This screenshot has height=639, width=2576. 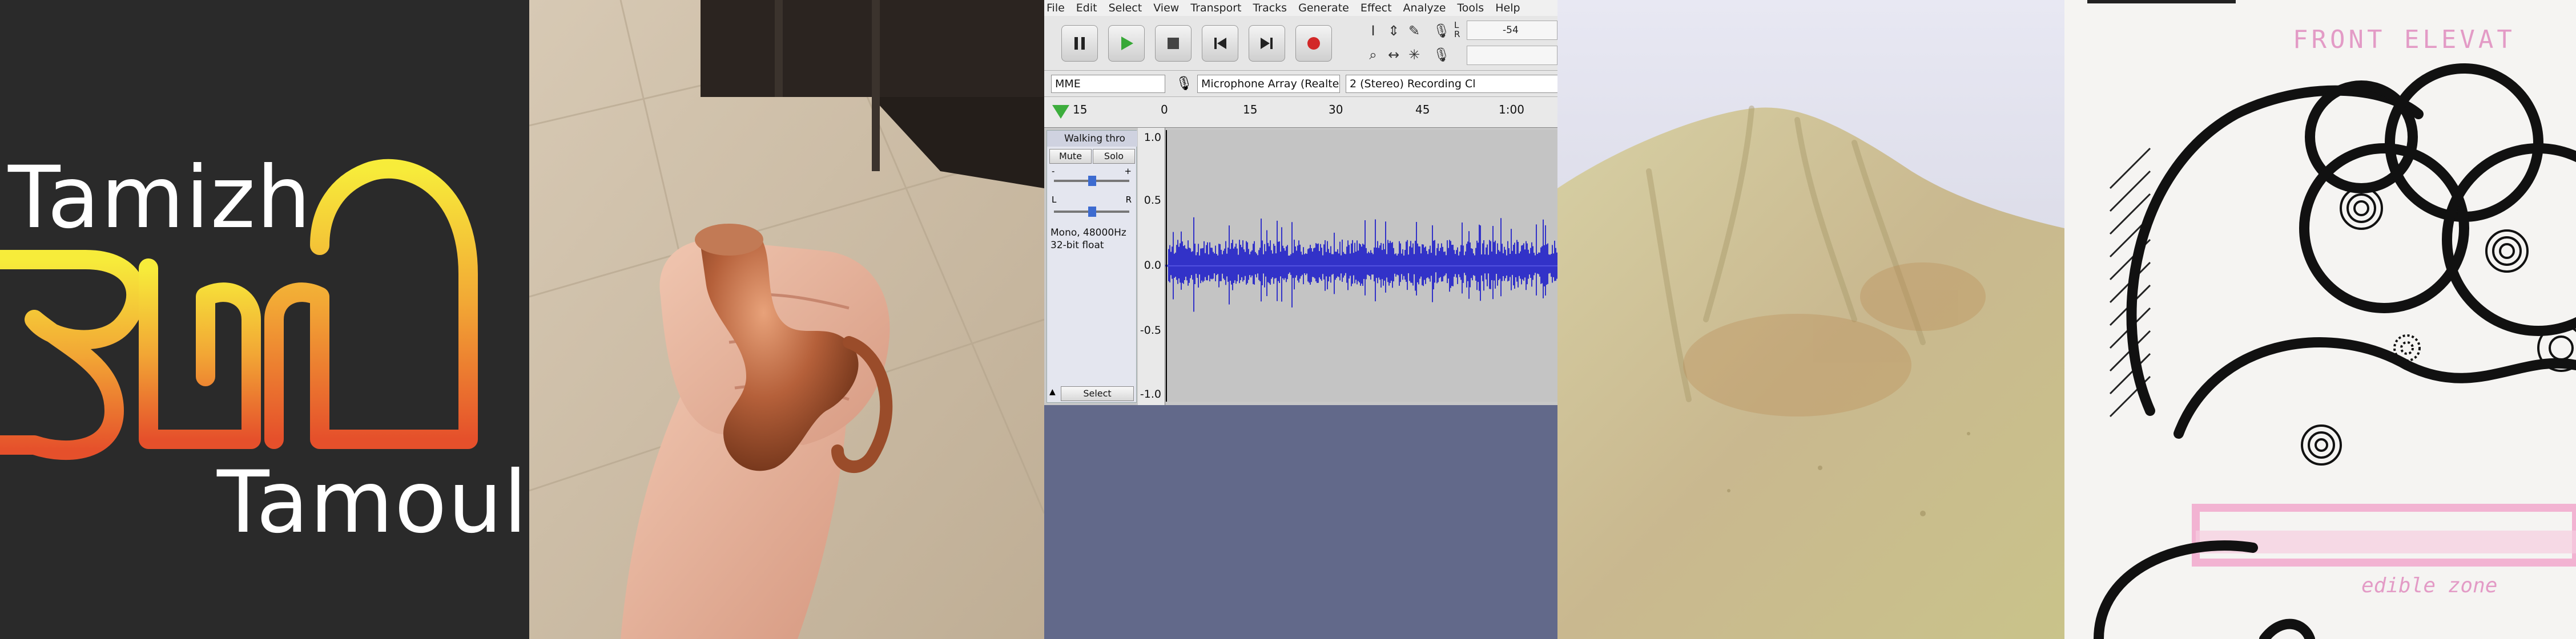 What do you see at coordinates (1086, 8) in the screenshot?
I see `menu-edit: Edit` at bounding box center [1086, 8].